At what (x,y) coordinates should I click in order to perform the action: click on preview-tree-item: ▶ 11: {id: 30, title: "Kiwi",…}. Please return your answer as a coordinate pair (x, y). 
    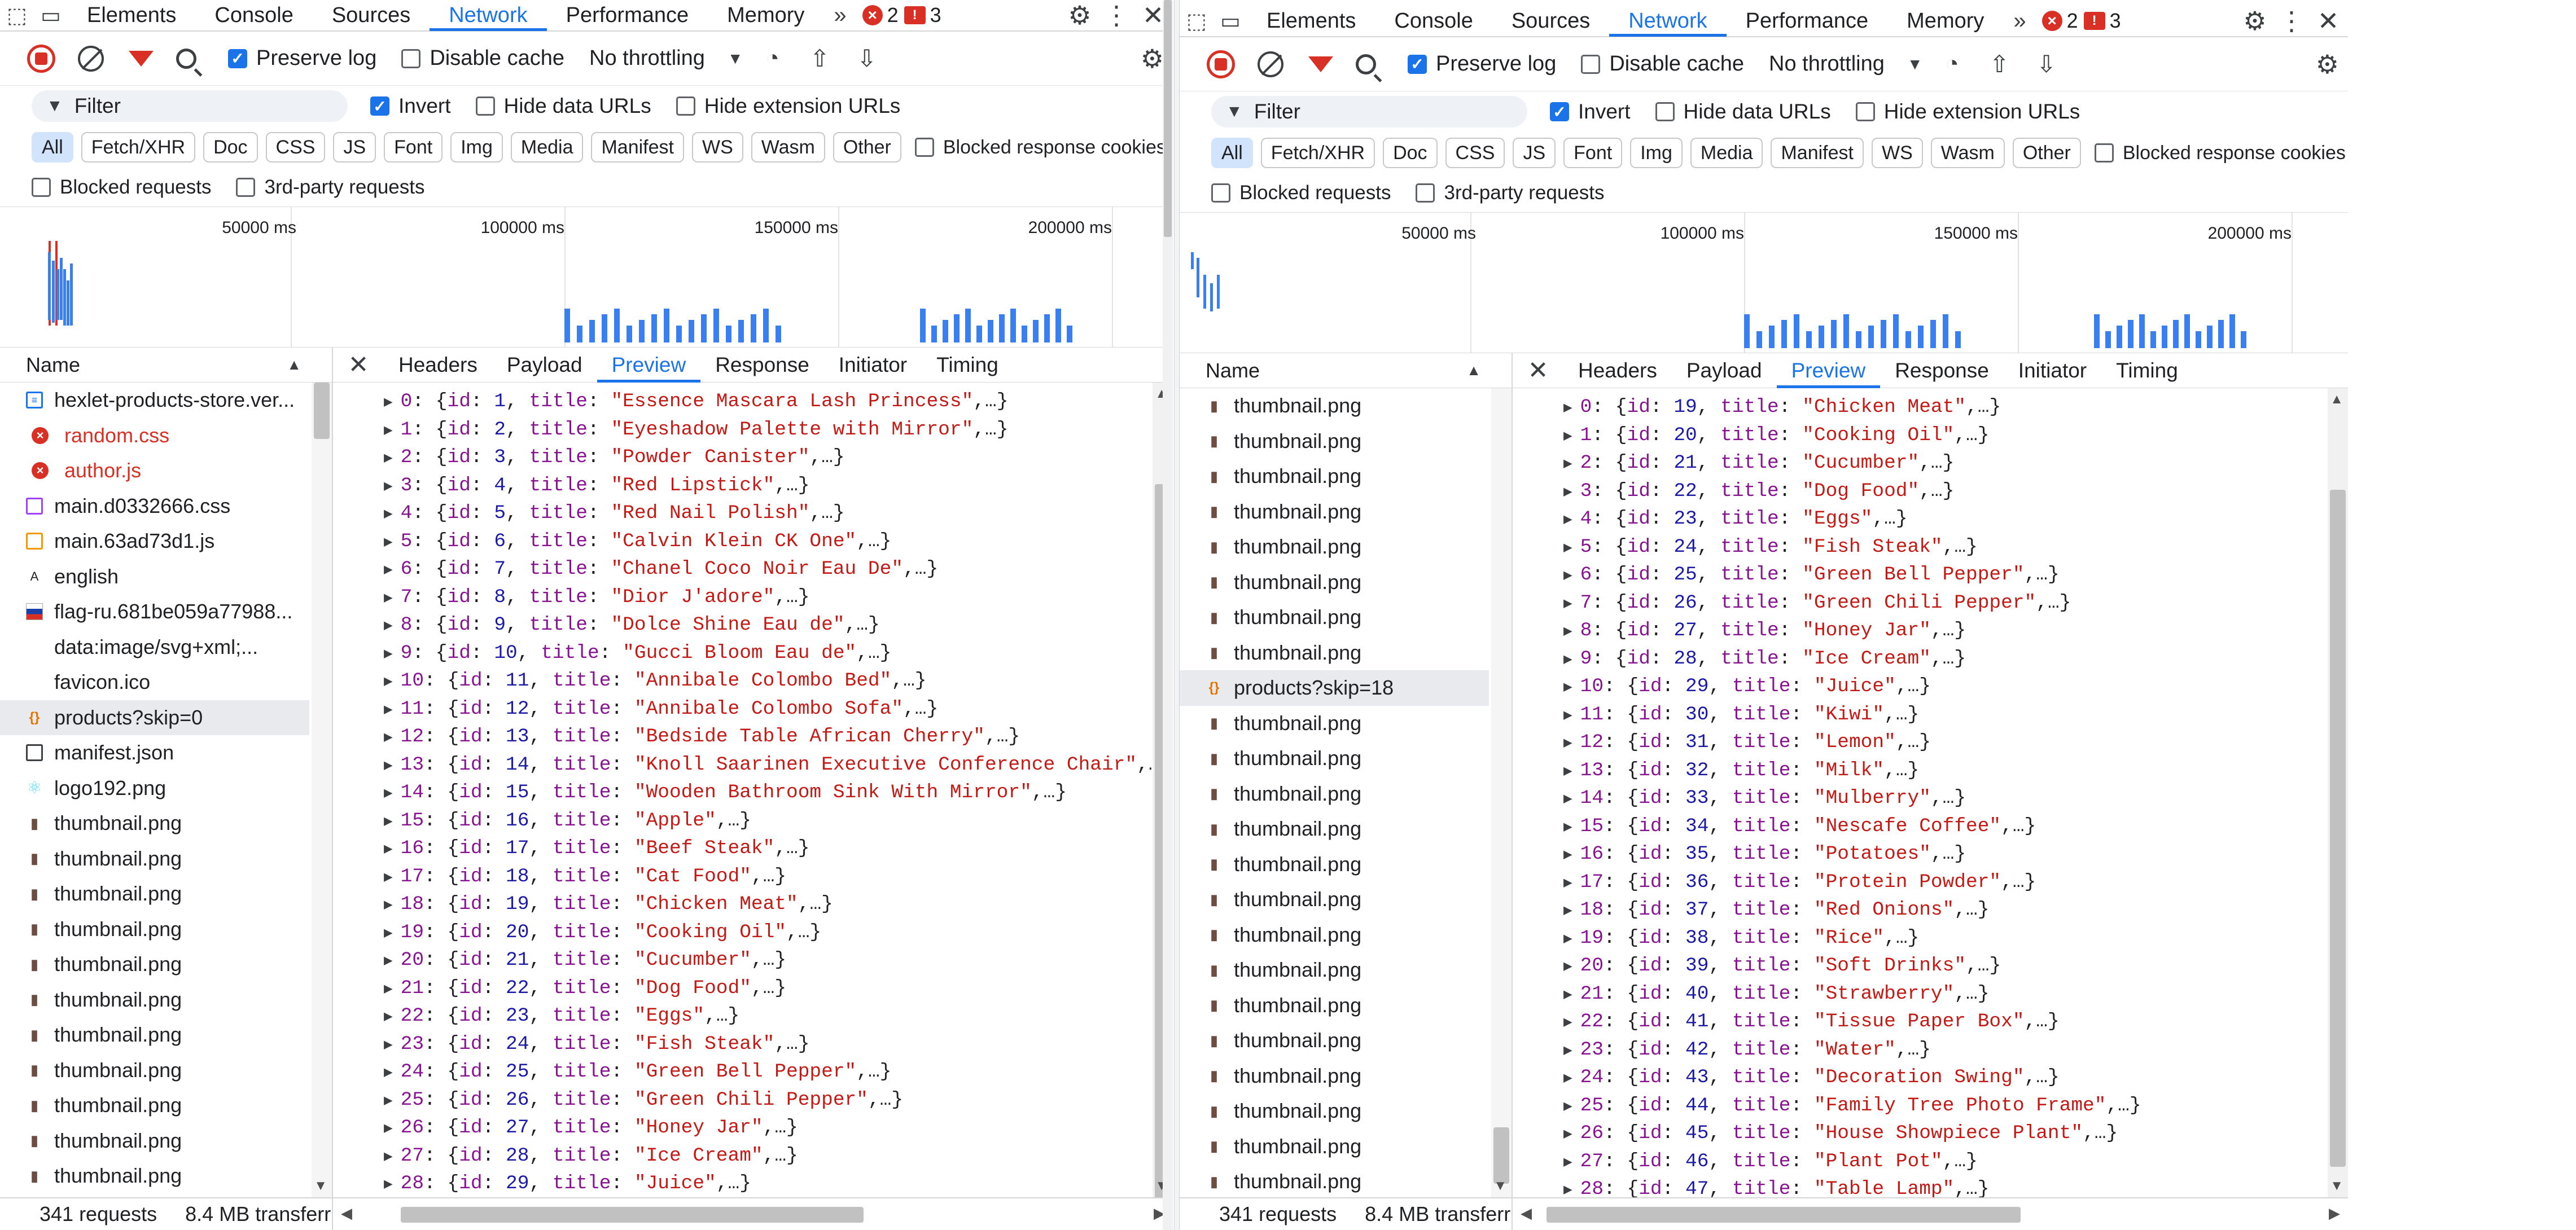
    Looking at the image, I should click on (1955, 715).